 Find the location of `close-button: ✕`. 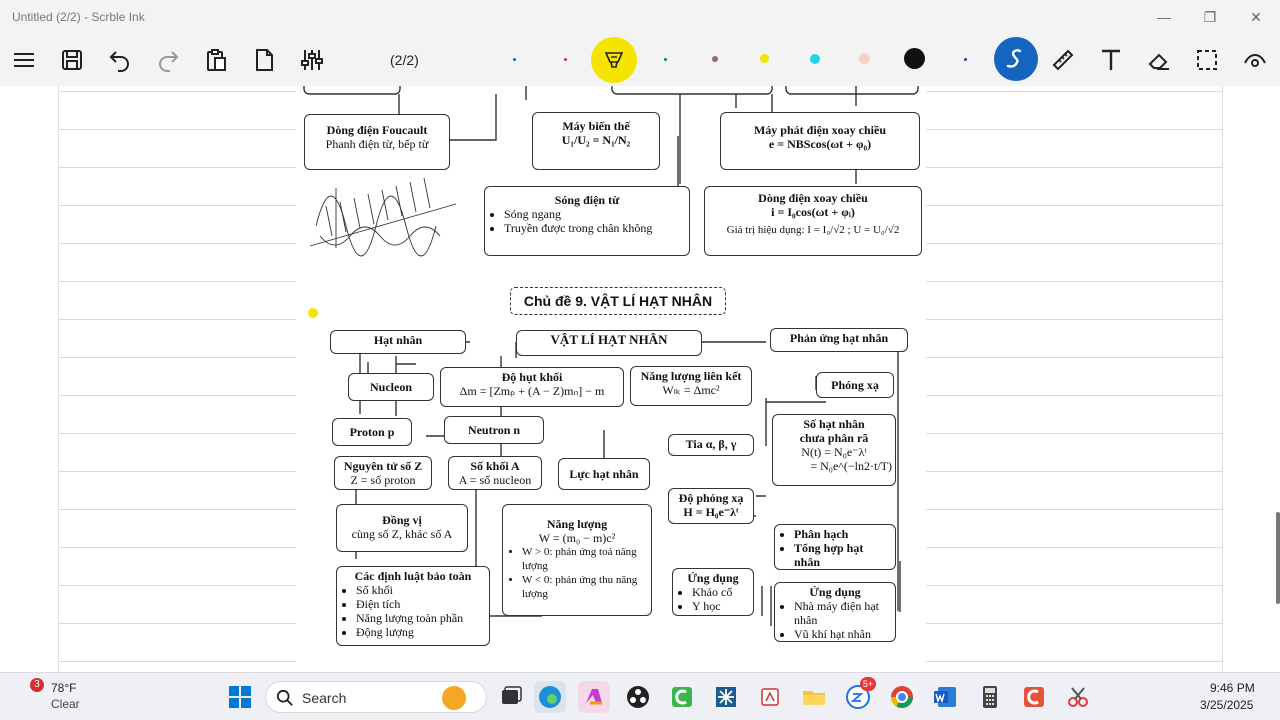

close-button: ✕ is located at coordinates (1256, 17).